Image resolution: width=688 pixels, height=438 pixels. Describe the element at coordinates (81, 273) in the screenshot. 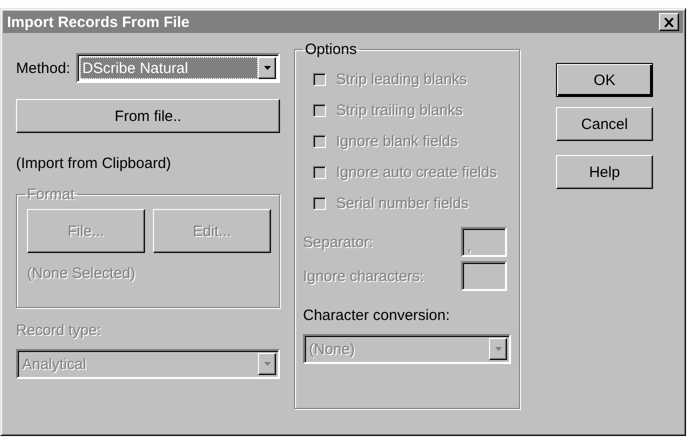

I see `format-selection-text: (None Selected)` at that location.